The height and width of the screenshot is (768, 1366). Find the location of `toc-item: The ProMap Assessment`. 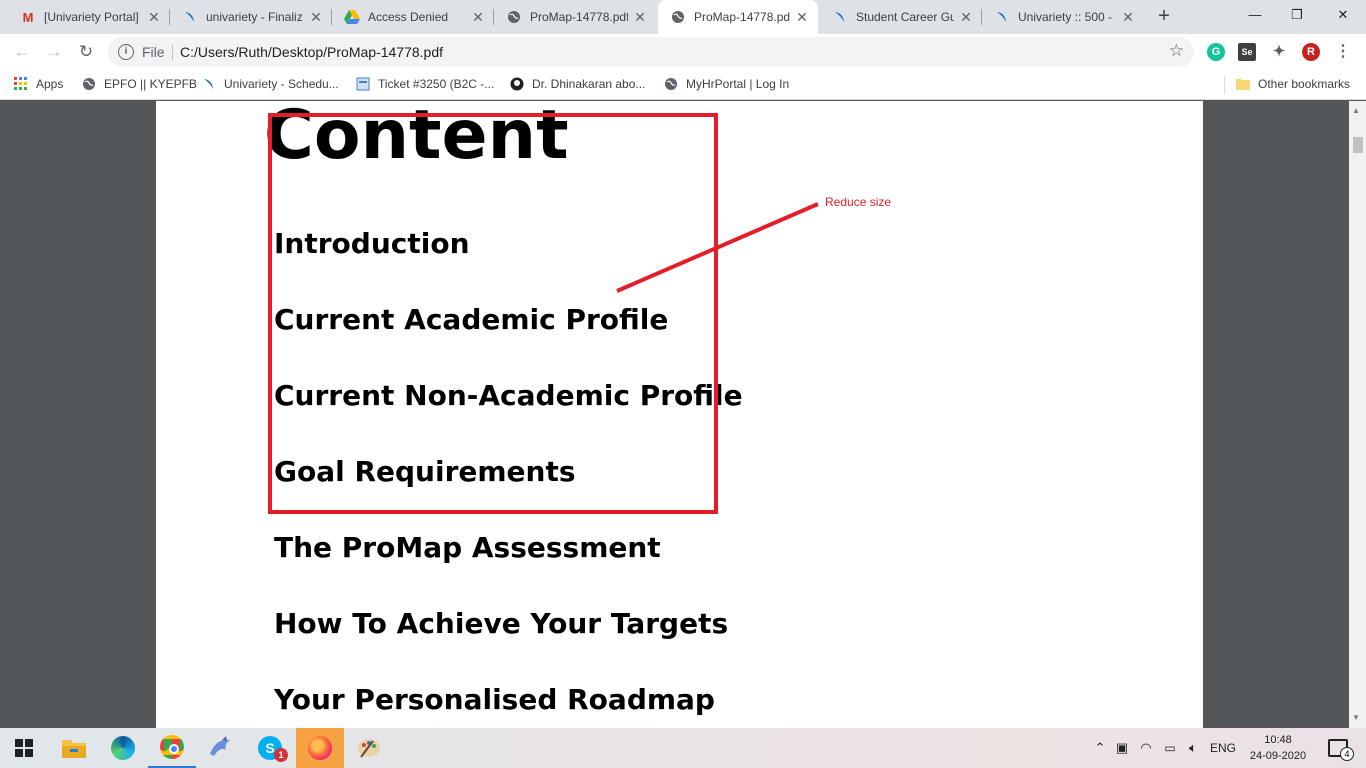

toc-item: The ProMap Assessment is located at coordinates (467, 547).